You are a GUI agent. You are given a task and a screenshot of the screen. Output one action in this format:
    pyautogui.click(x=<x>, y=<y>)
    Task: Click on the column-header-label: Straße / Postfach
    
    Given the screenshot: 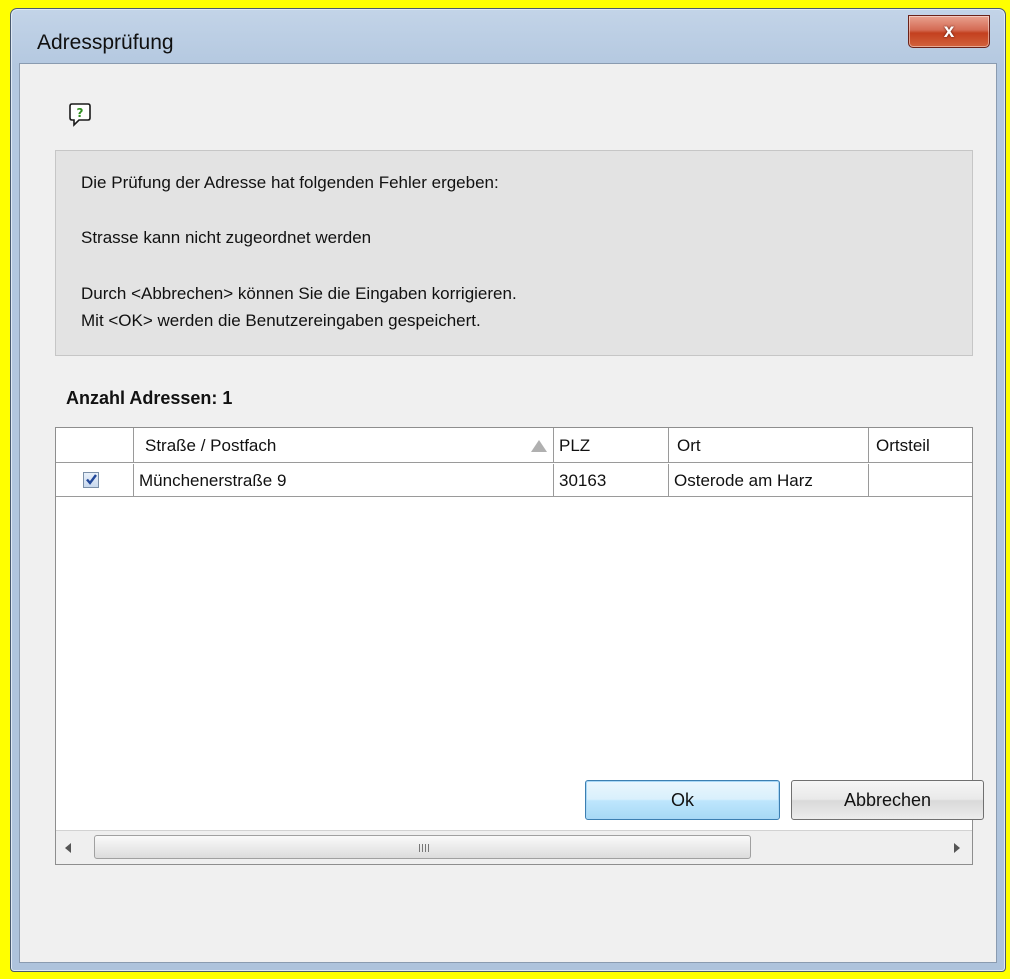 What is the action you would take?
    pyautogui.click(x=211, y=445)
    